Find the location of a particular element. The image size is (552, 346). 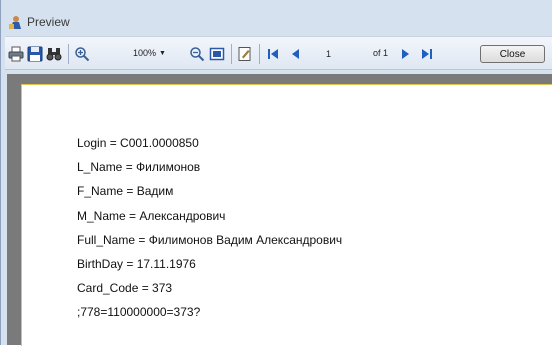

report-line-middle-name: M_Name = Александрович is located at coordinates (151, 215).